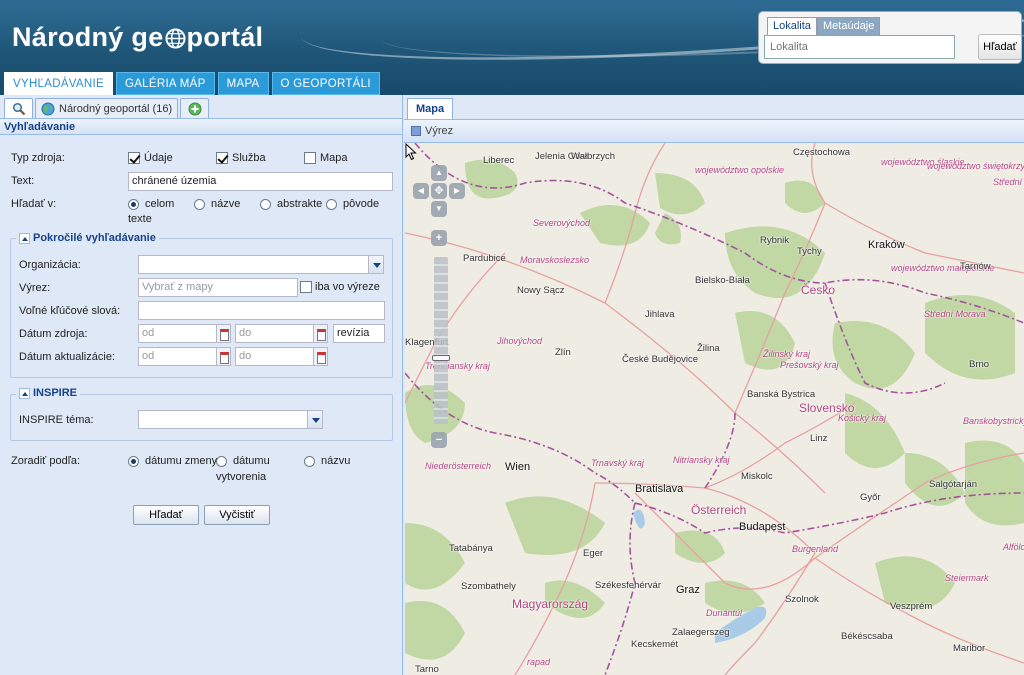 Image resolution: width=1024 pixels, height=675 pixels. What do you see at coordinates (439, 209) in the screenshot?
I see `pan-down-icon` at bounding box center [439, 209].